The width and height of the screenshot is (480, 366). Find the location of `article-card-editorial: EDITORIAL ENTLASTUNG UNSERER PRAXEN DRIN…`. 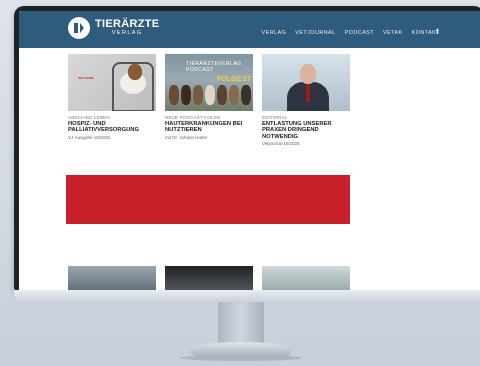

article-card-editorial: EDITORIAL ENTLASTUNG UNSERER PRAXEN DRIN… is located at coordinates (306, 100).